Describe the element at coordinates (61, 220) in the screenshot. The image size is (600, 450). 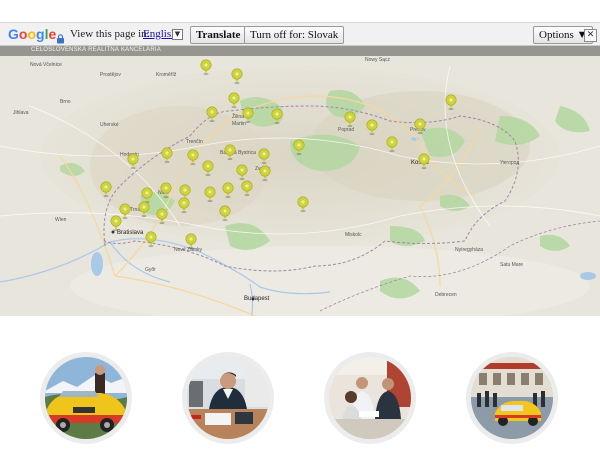
I see `city-label: Wien` at that location.